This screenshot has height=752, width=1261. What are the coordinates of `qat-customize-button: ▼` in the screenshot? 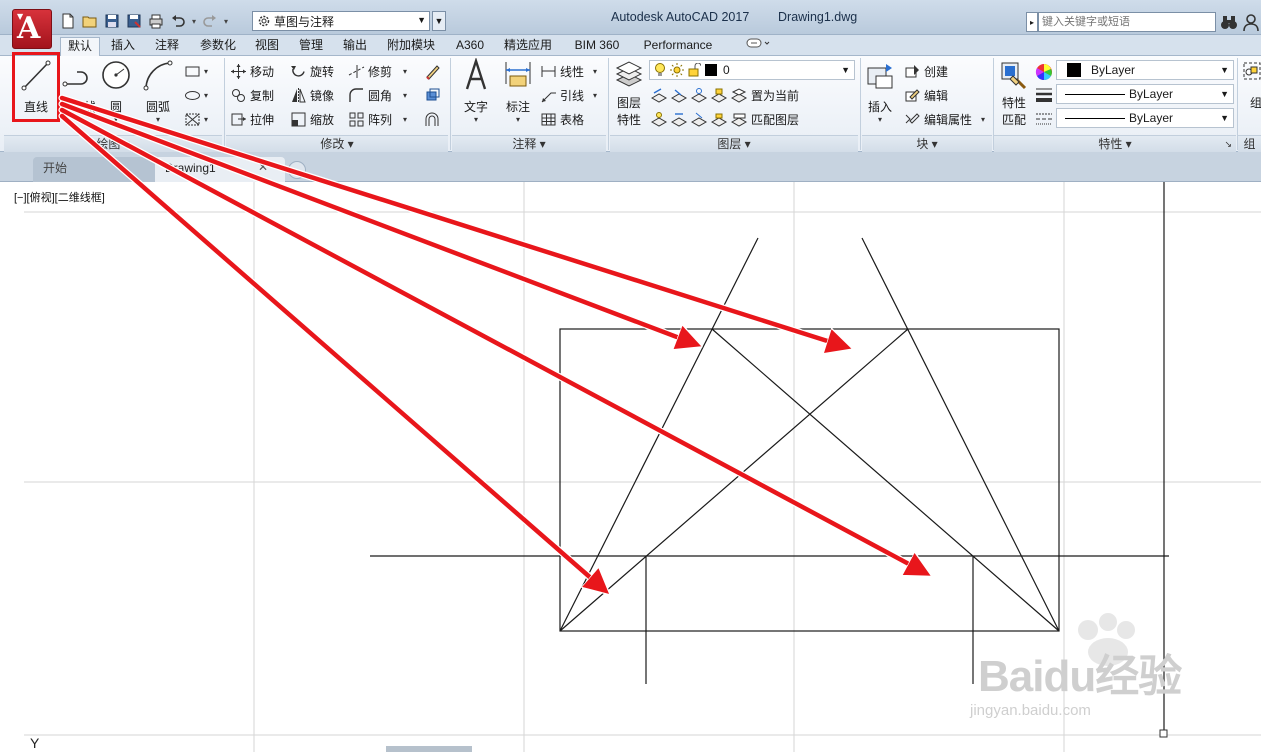 It's located at (439, 21).